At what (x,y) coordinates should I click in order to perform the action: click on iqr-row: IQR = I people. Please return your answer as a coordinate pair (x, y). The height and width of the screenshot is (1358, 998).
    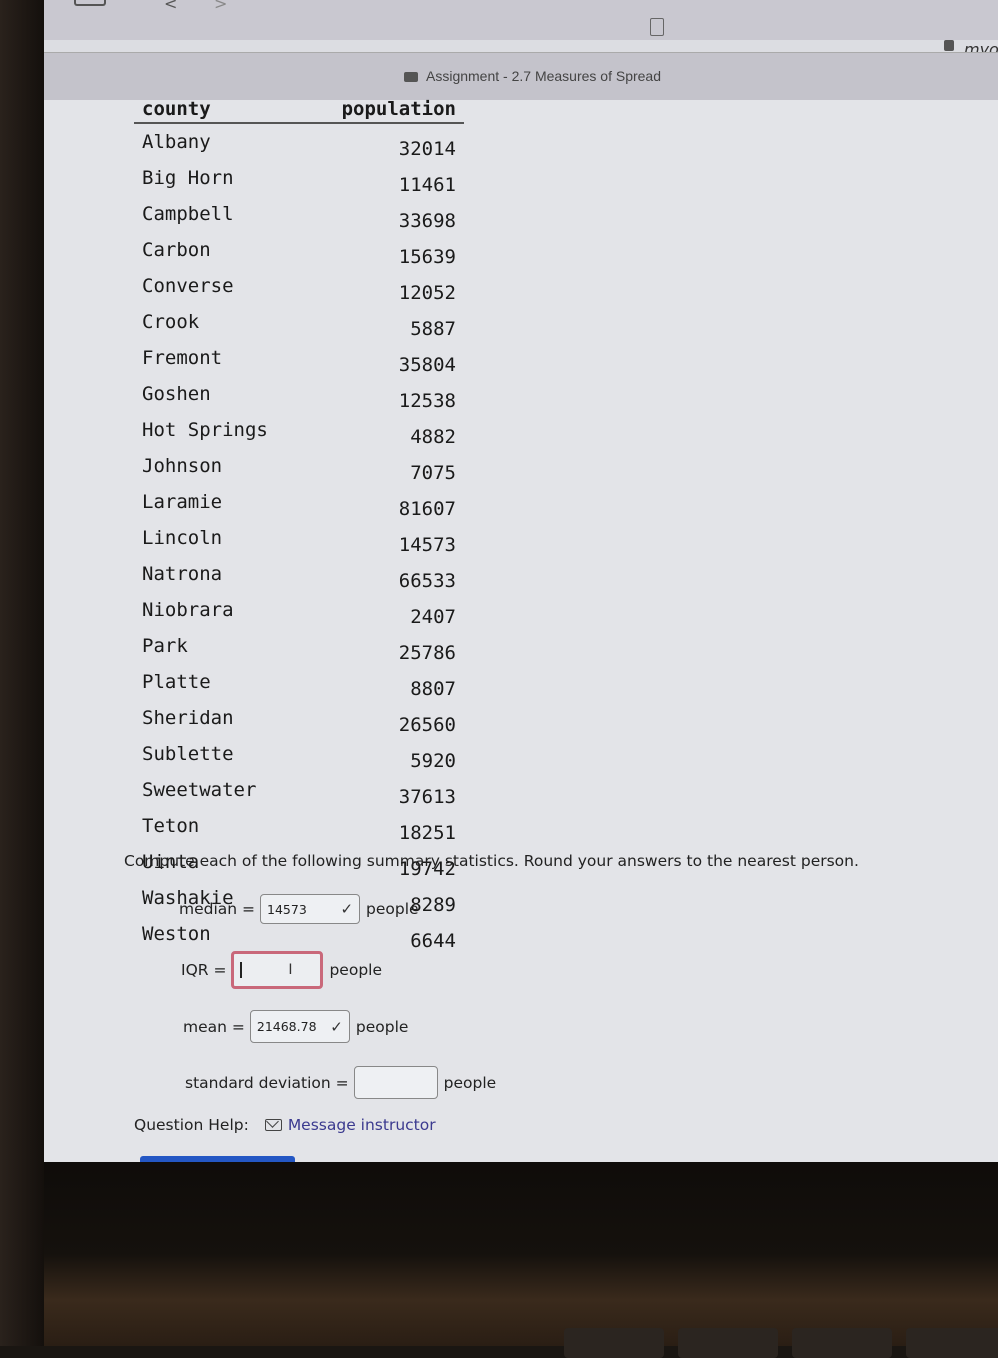
    Looking at the image, I should click on (281, 970).